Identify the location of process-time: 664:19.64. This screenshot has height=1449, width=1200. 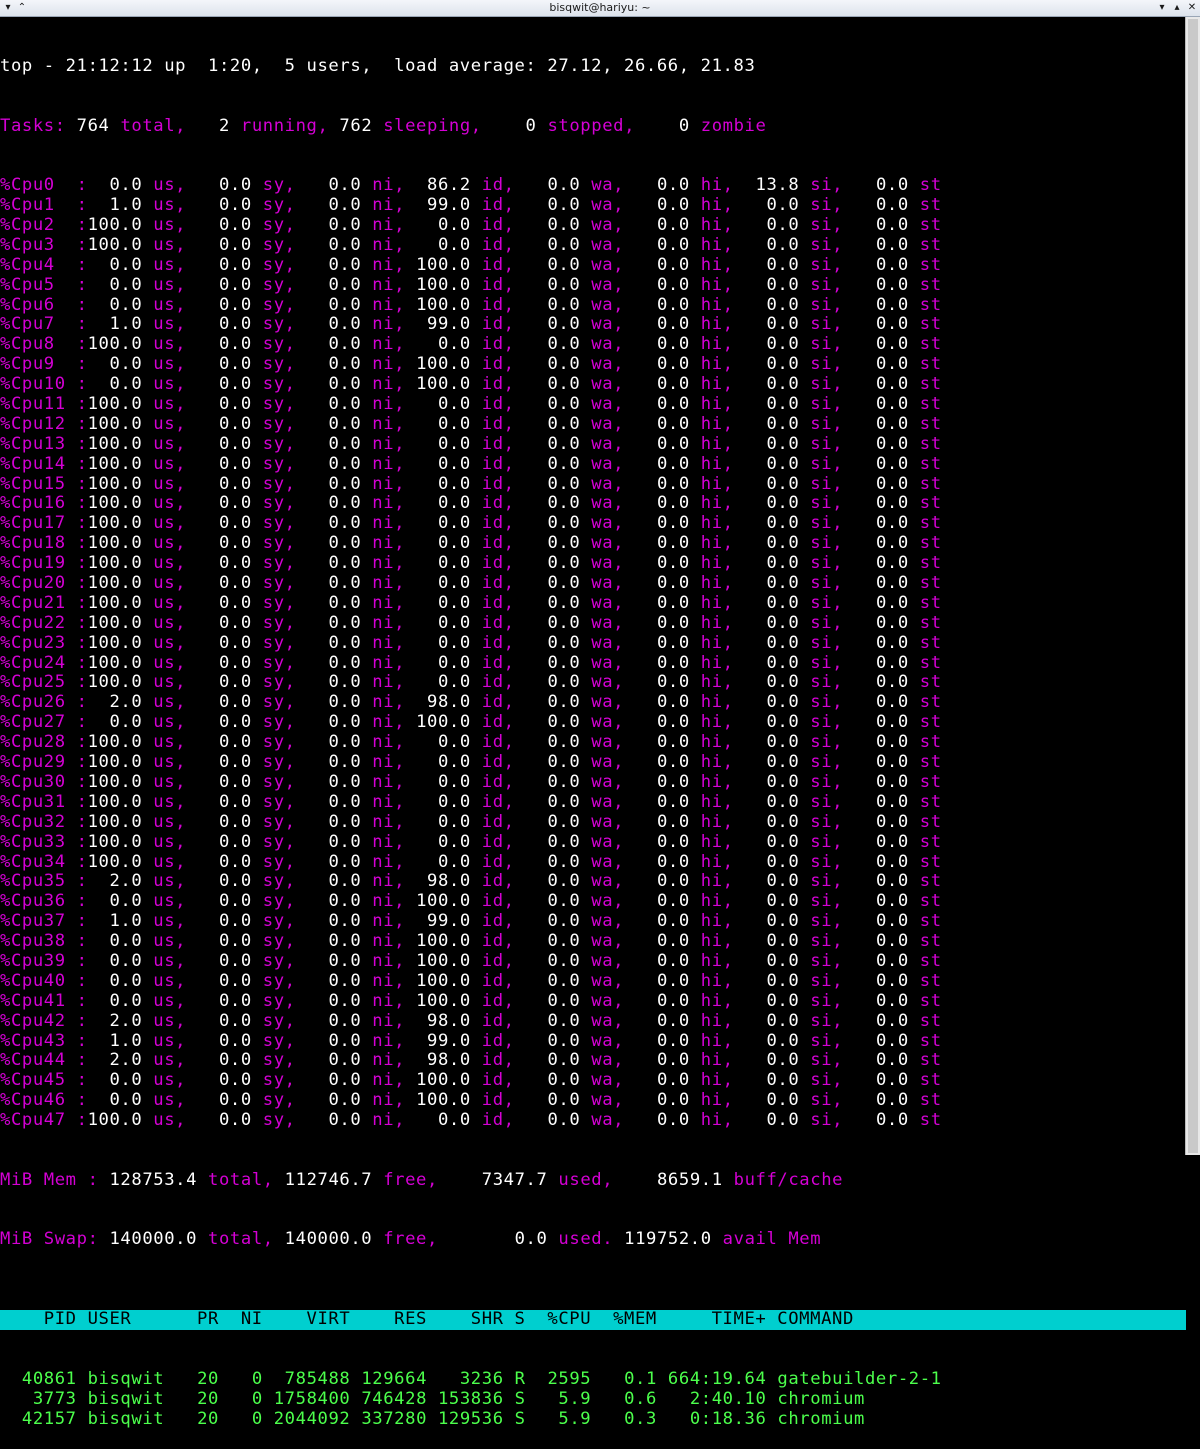
(717, 1378).